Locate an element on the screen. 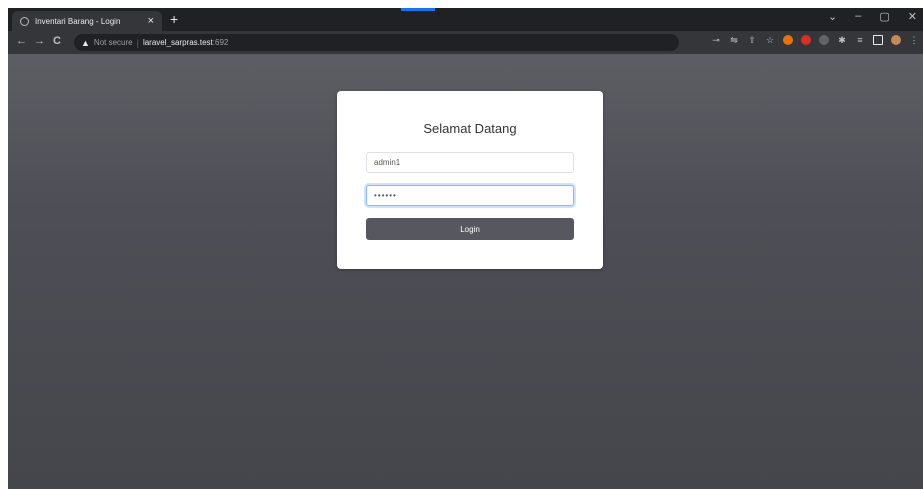 Image resolution: width=923 pixels, height=489 pixels. tab-inventari-login: Inventari Barang - Login × is located at coordinates (87, 21).